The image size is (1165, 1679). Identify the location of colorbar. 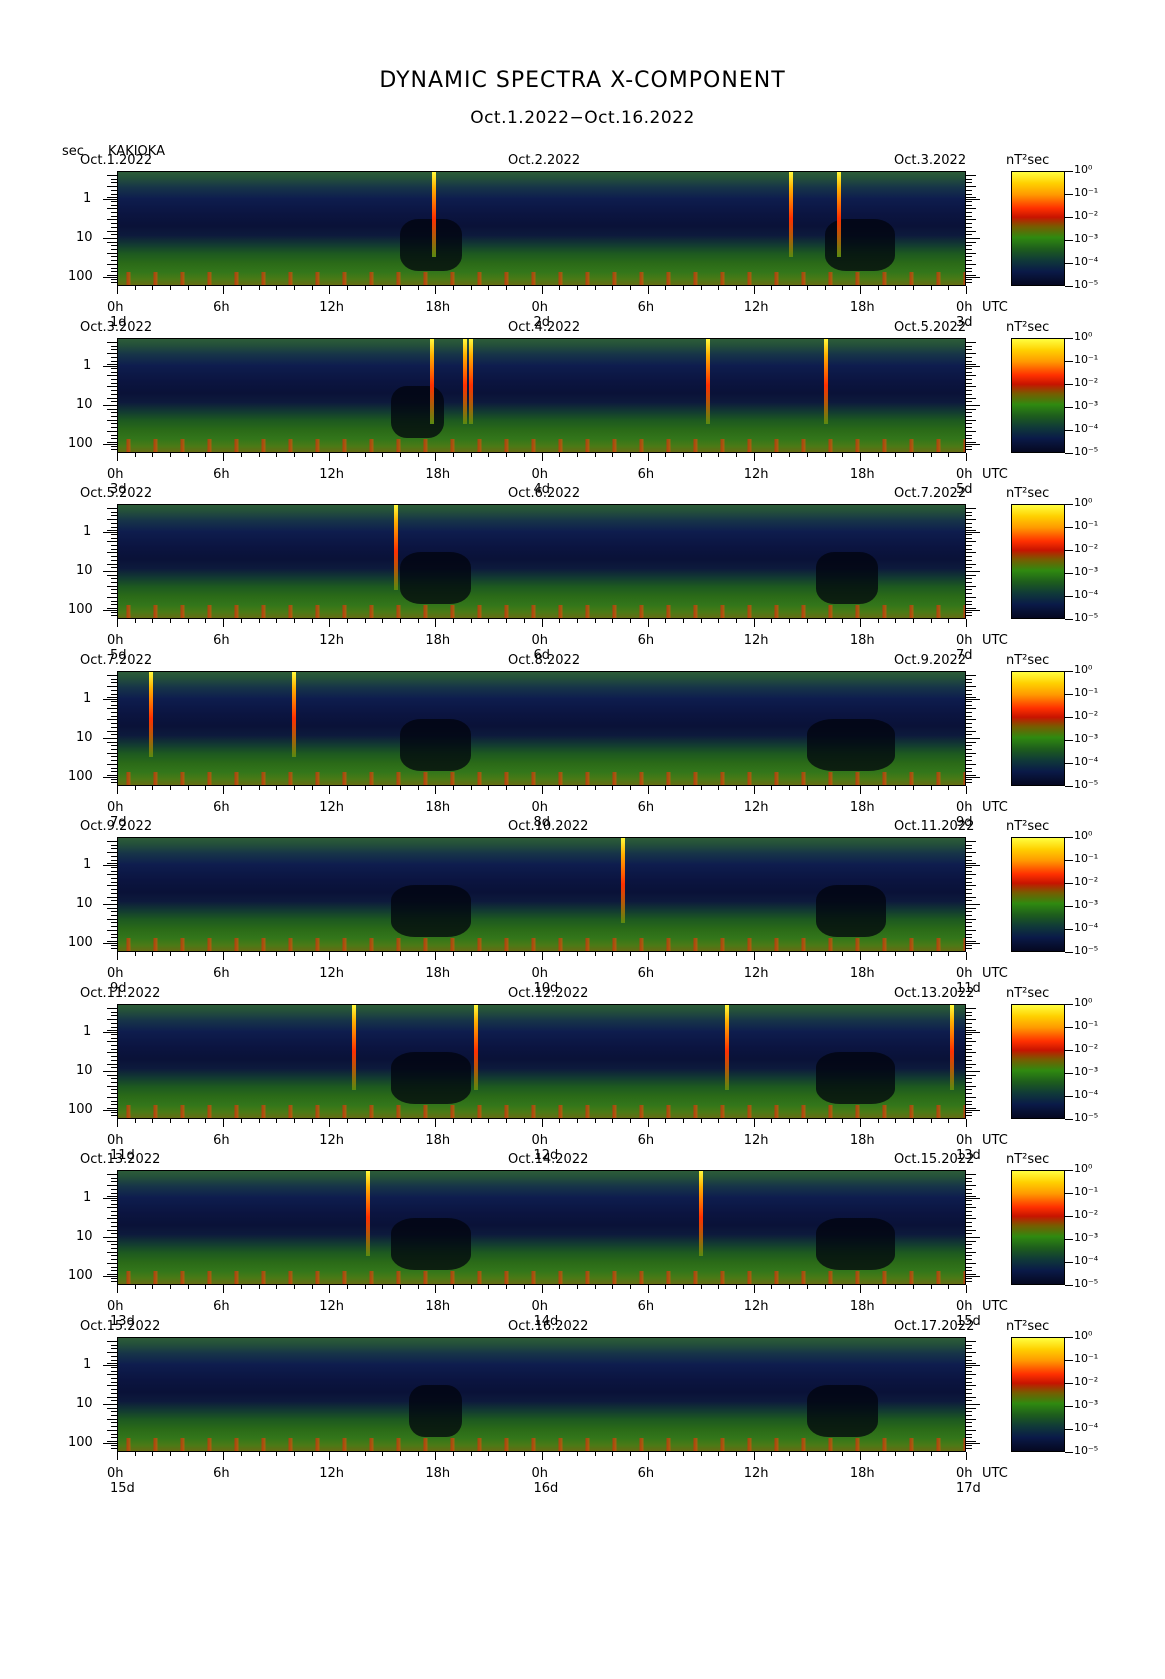
(1038, 395).